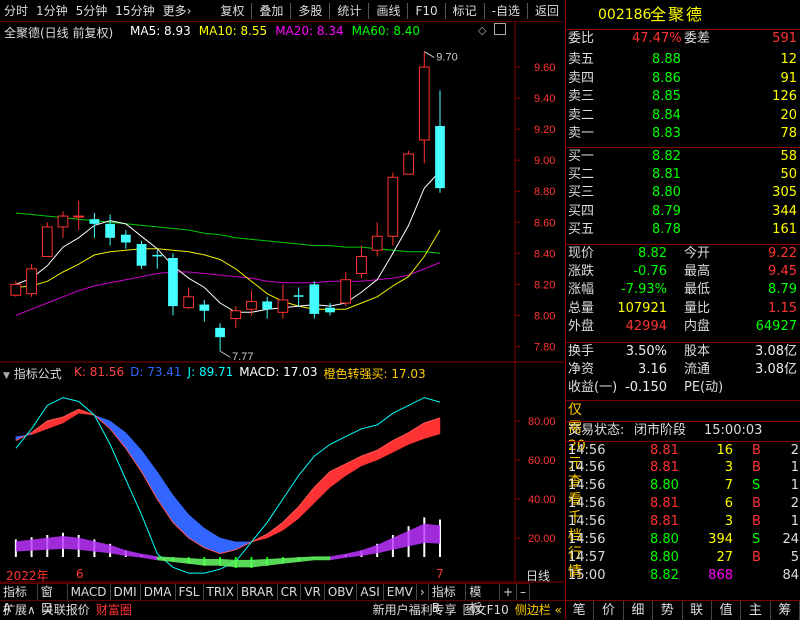 Image resolution: width=800 pixels, height=620 pixels. Describe the element at coordinates (788, 156) in the screenshot. I see `buys-volume: 58` at that location.